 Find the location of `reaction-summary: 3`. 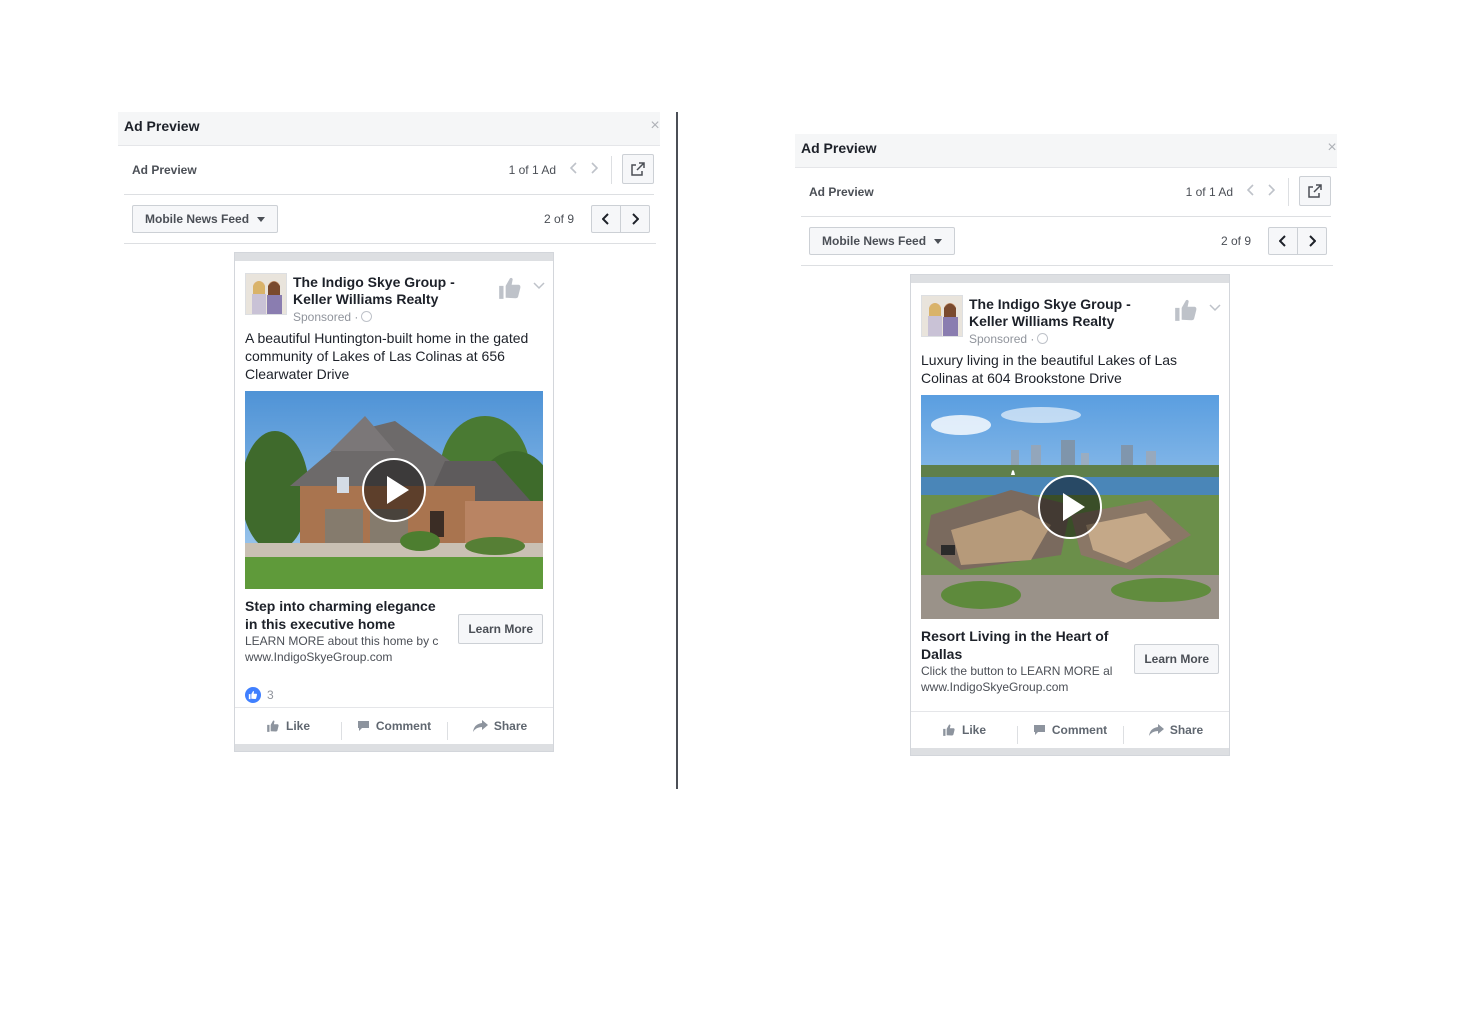

reaction-summary: 3 is located at coordinates (394, 691).